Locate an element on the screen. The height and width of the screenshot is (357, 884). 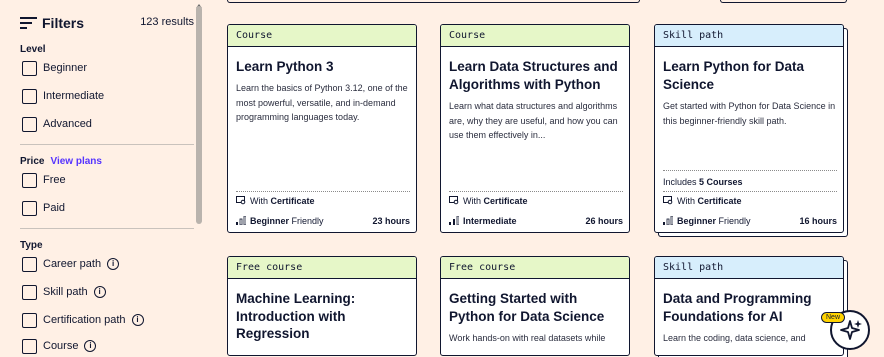
includes-courses: Includes 5 Courses is located at coordinates (703, 182).